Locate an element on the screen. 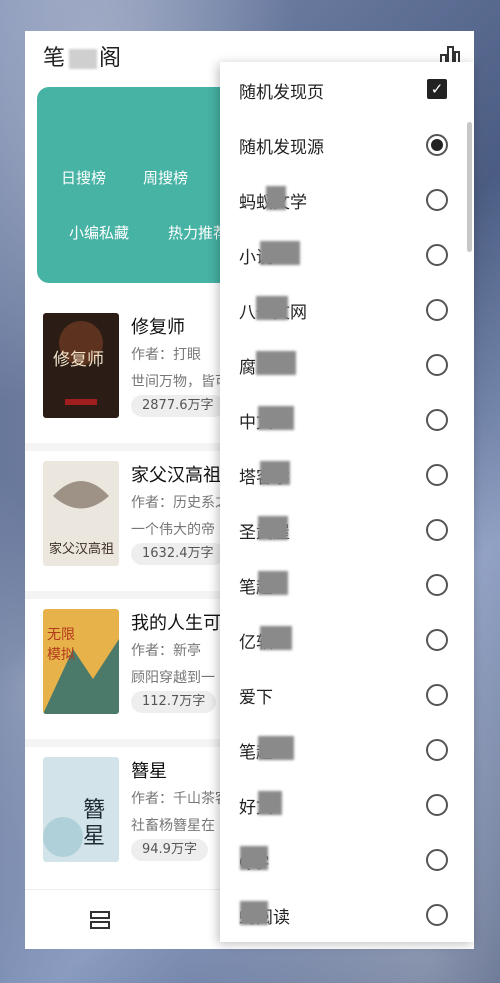 The height and width of the screenshot is (983, 500). menu-item: 蚂蚁文学 is located at coordinates (347, 199).